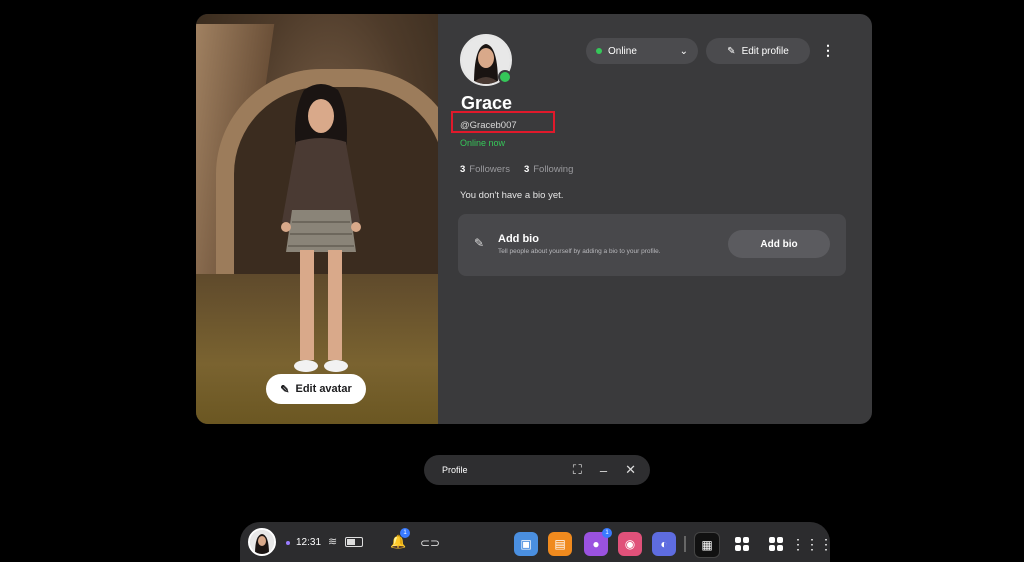  I want to click on online-status-text: Online now, so click(483, 143).